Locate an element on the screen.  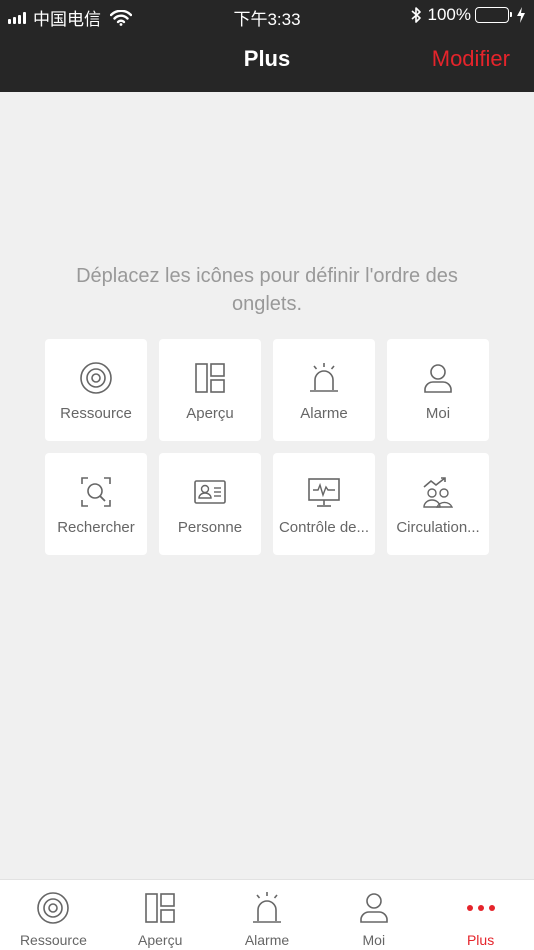
tab-alarme: Alarme is located at coordinates (267, 915).